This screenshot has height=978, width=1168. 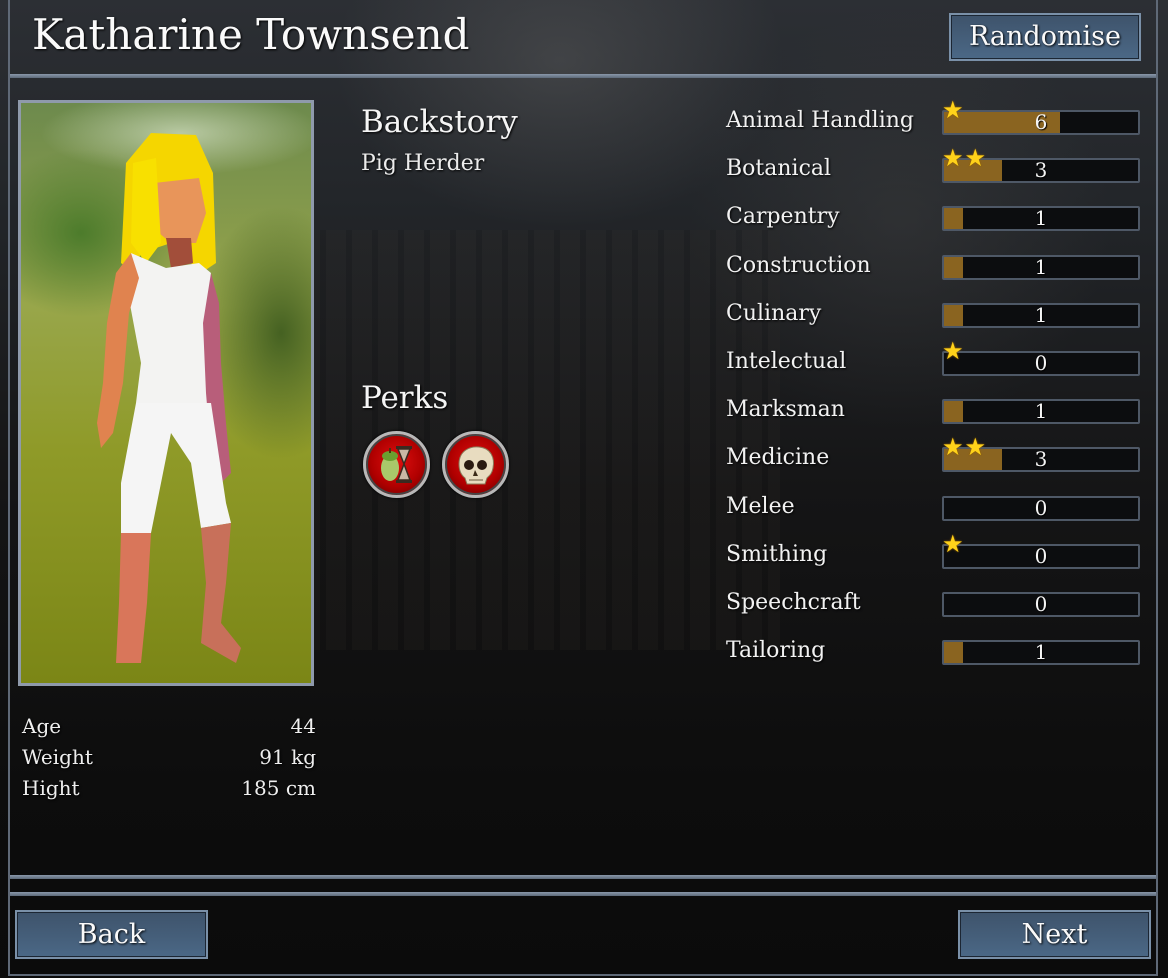 I want to click on skill-row: Carpentry 1, so click(x=934, y=226).